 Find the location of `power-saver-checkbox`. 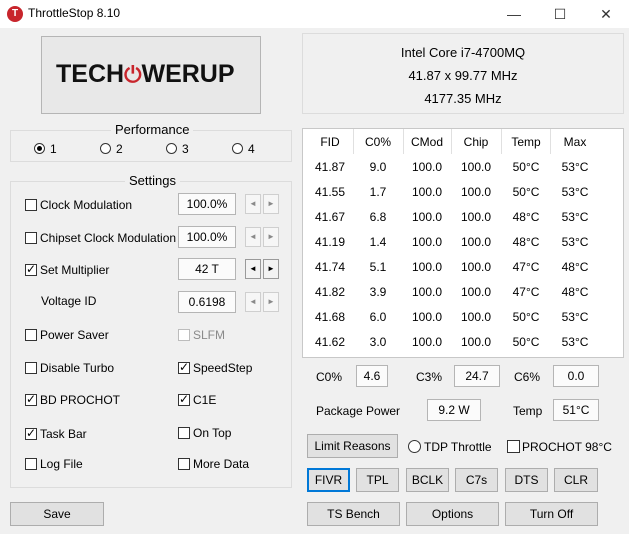

power-saver-checkbox is located at coordinates (31, 335).